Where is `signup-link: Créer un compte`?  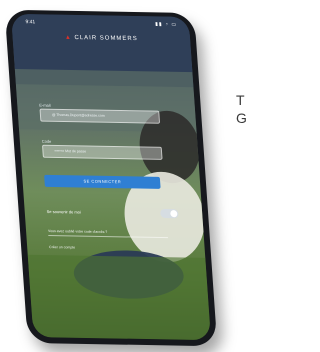 signup-link: Créer un compte is located at coordinates (62, 247).